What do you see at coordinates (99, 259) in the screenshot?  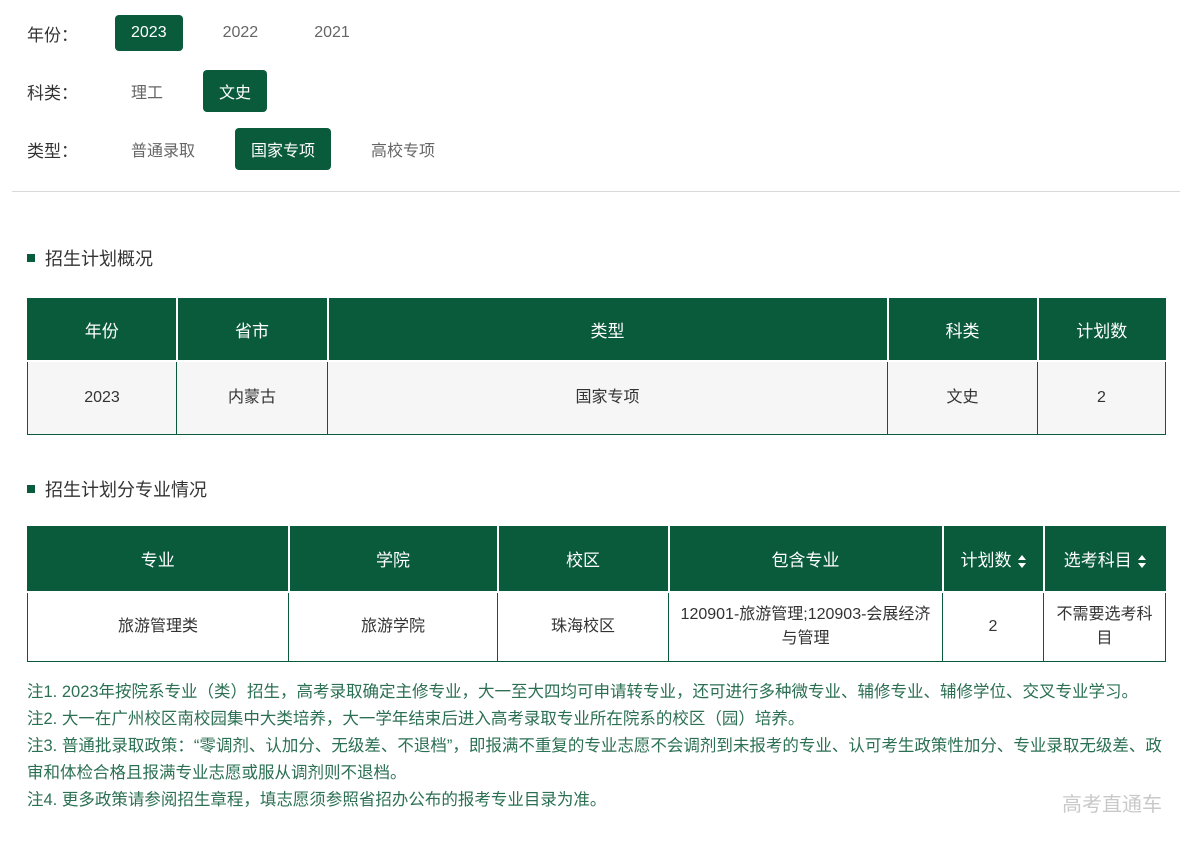 I see `section-title-overview-text: 招生计划概况` at bounding box center [99, 259].